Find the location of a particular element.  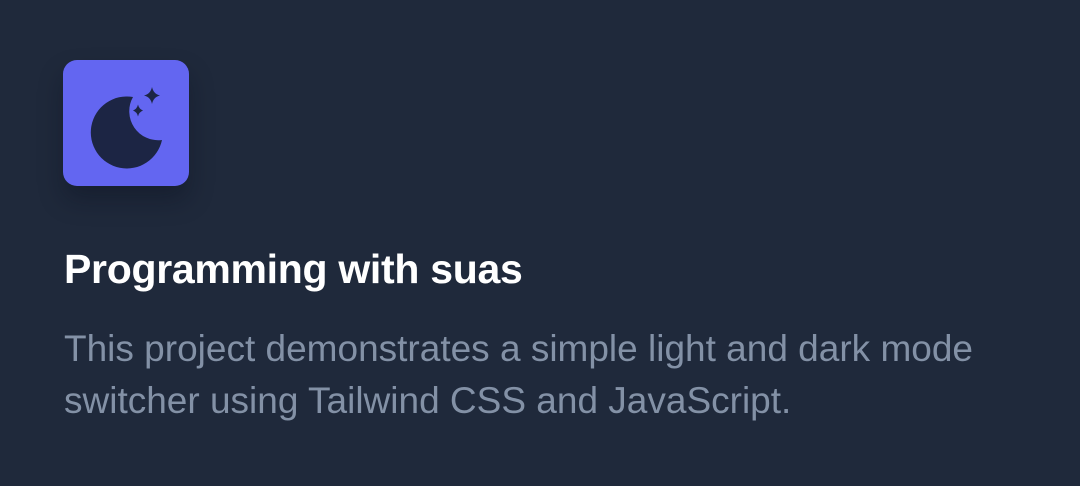

card-title: Programming with suas is located at coordinates (293, 269).